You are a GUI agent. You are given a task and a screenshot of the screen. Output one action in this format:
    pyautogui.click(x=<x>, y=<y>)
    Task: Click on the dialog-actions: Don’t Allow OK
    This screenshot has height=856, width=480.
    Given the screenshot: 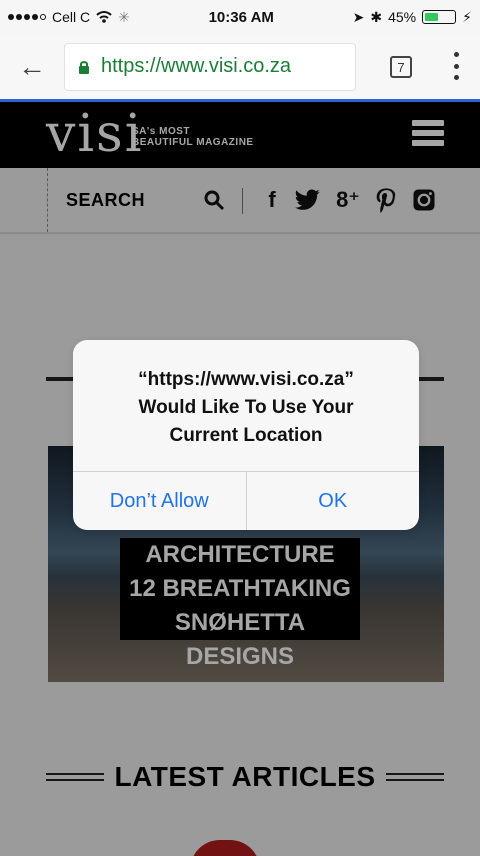 What is the action you would take?
    pyautogui.click(x=246, y=500)
    